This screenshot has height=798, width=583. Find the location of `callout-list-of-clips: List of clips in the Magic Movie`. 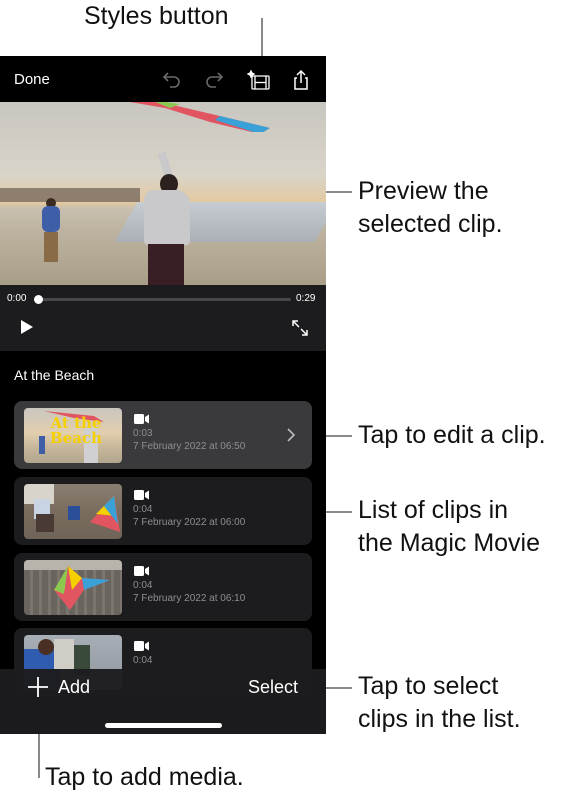

callout-list-of-clips: List of clips in the Magic Movie is located at coordinates (449, 526).